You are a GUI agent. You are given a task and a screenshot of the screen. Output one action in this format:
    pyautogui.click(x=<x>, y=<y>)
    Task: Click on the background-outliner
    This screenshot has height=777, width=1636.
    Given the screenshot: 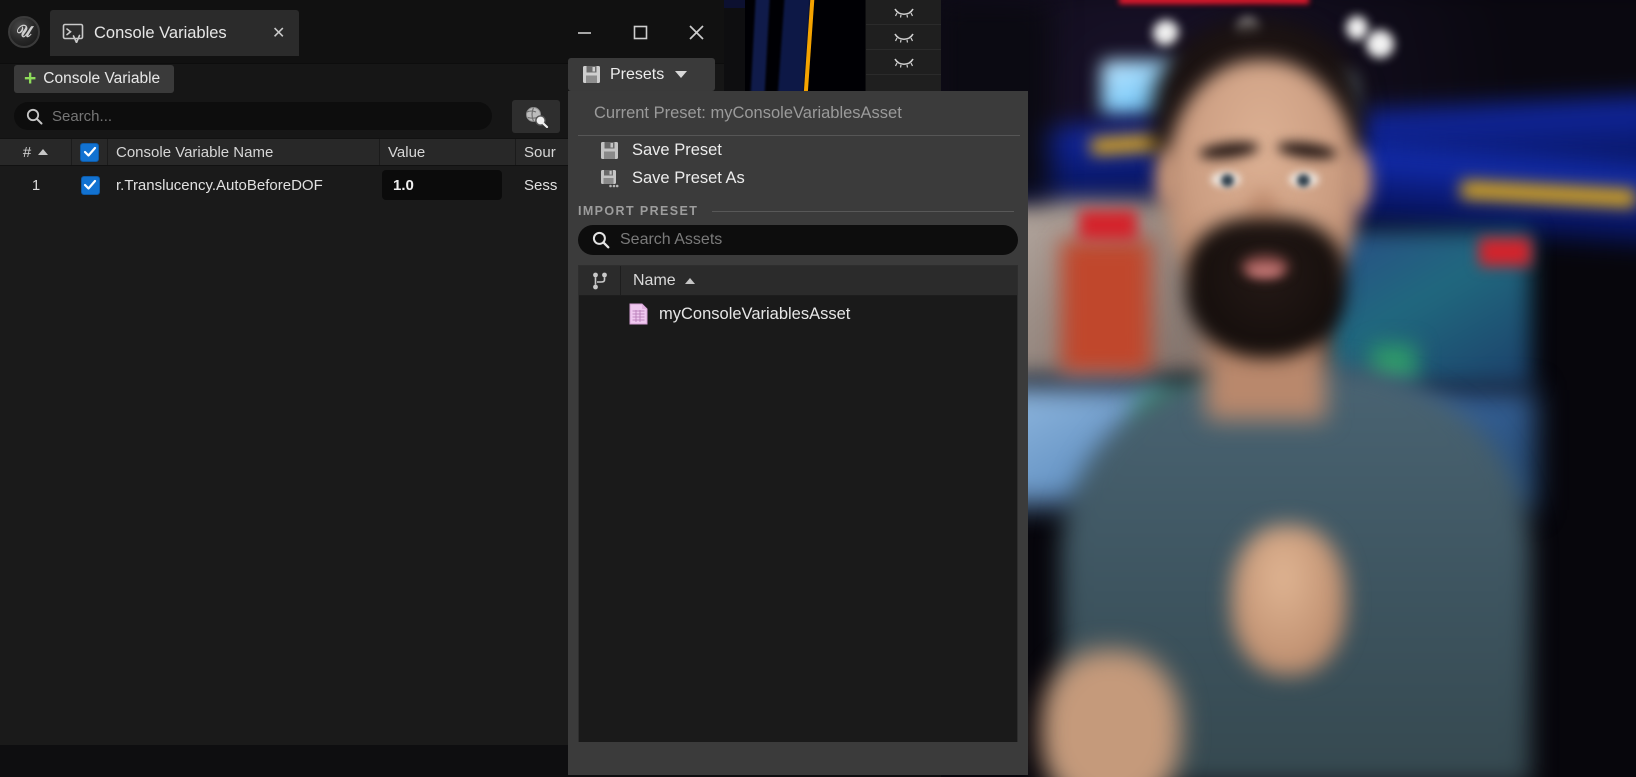 What is the action you would take?
    pyautogui.click(x=903, y=48)
    